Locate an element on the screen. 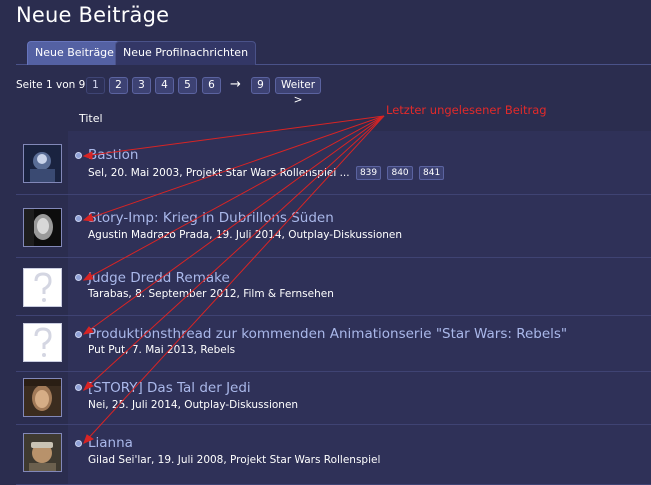 This screenshot has height=485, width=651. page-1-button: 1 is located at coordinates (95, 85).